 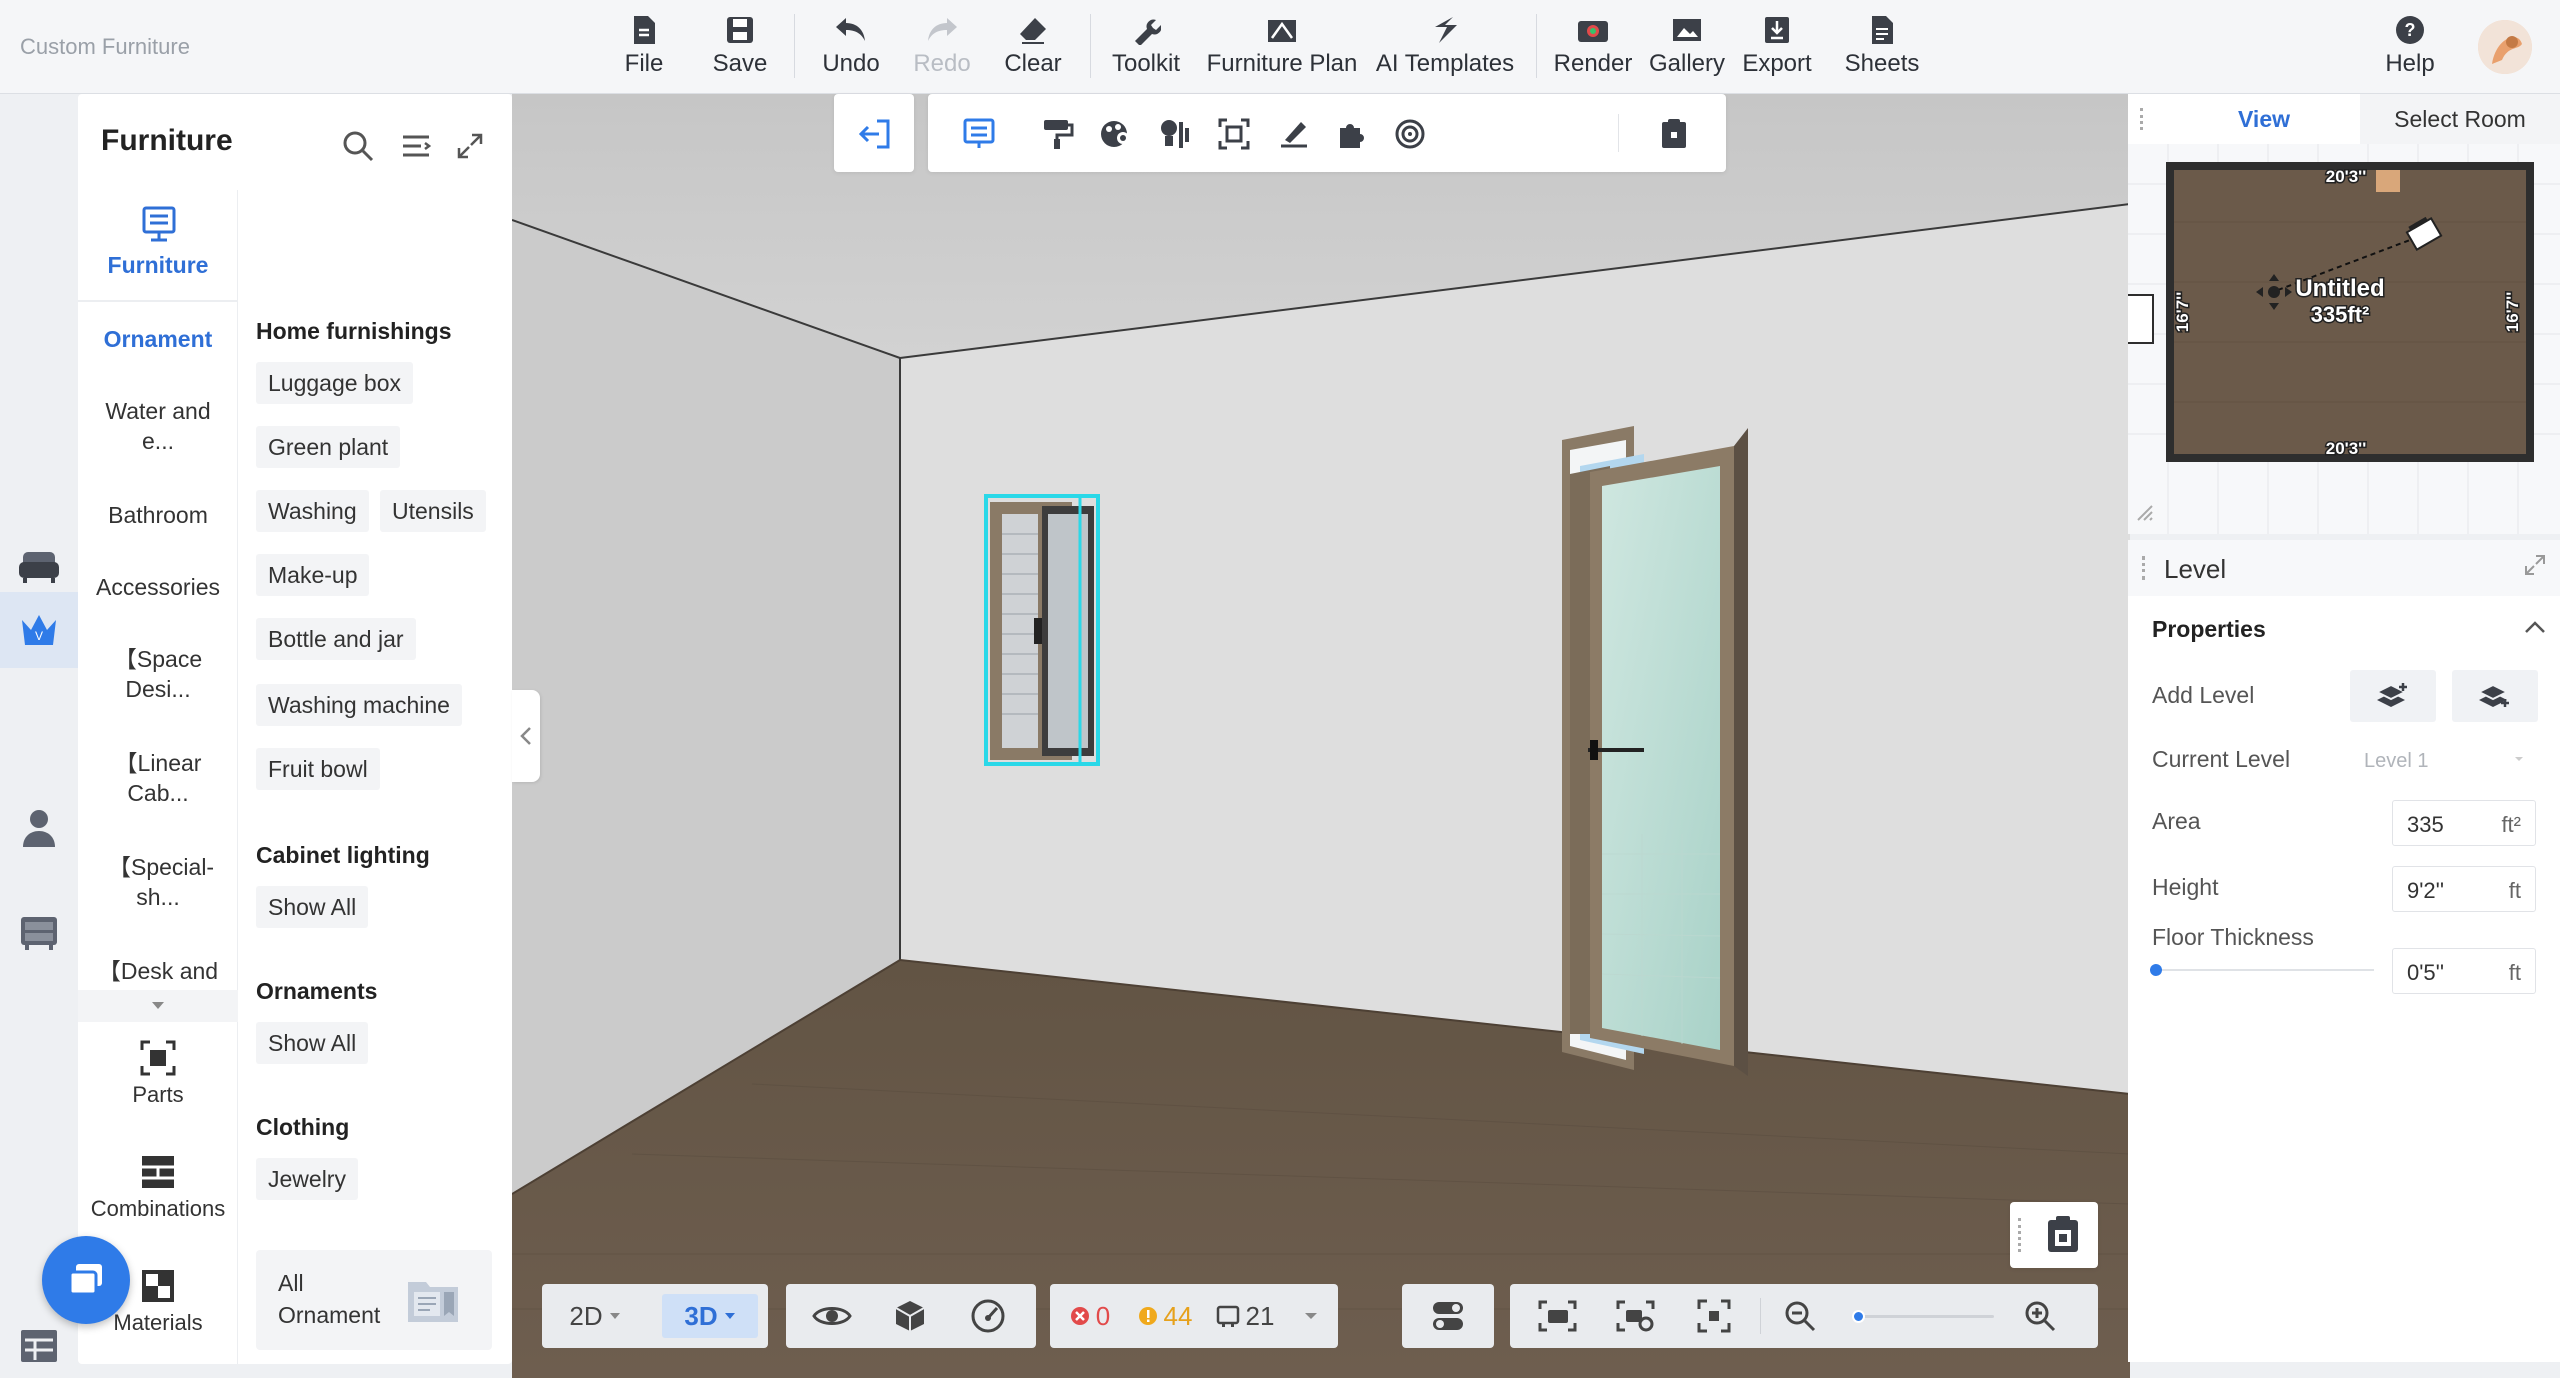 I want to click on catalog-chip: Jewelry, so click(x=307, y=1179).